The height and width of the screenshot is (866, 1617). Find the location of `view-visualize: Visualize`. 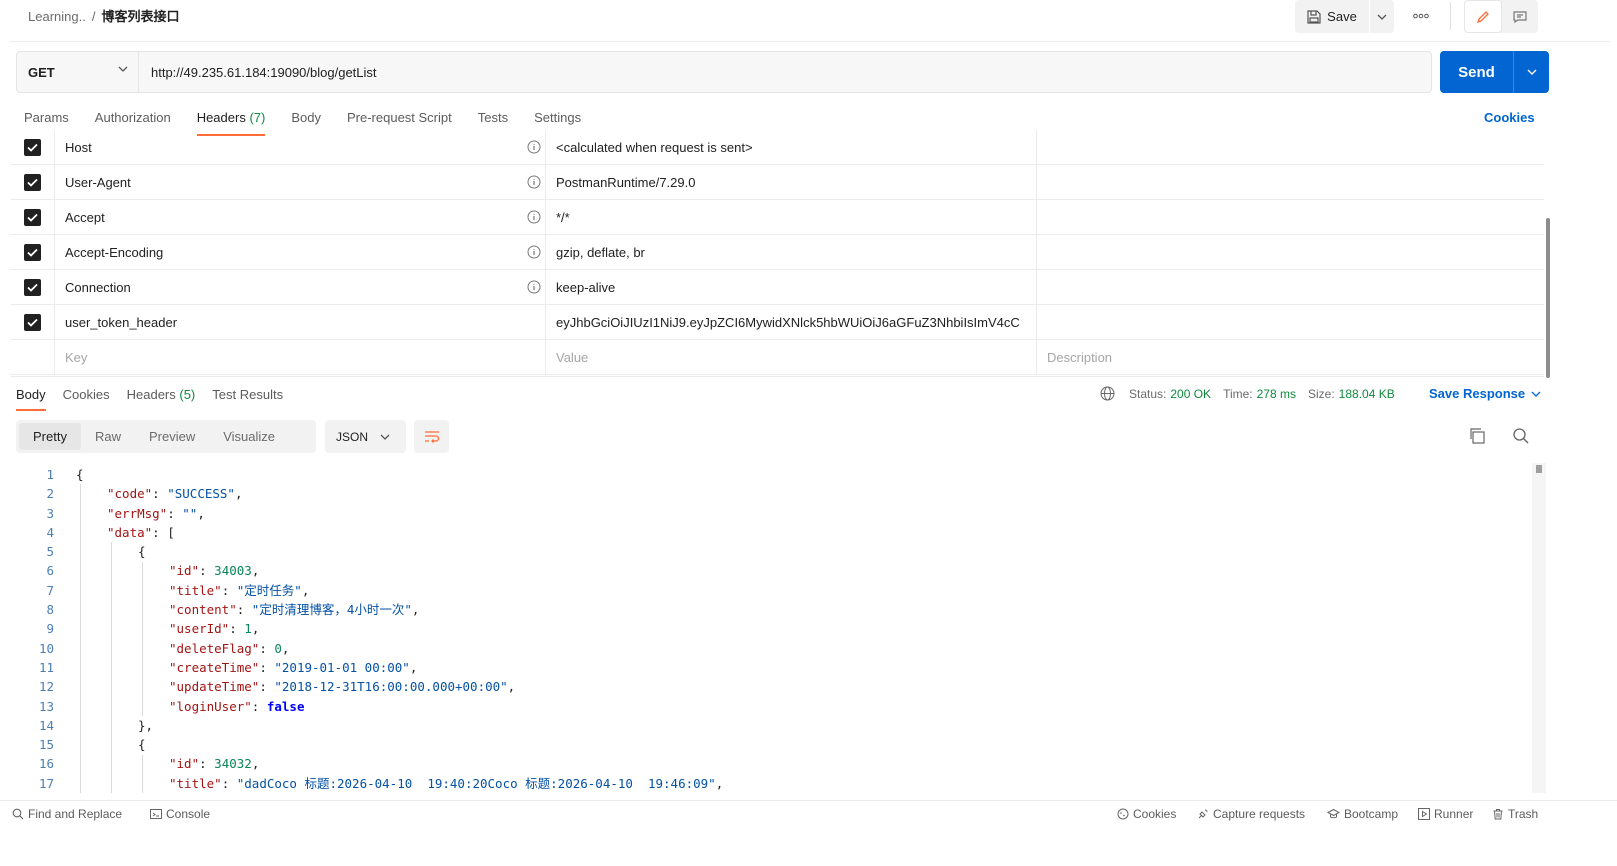

view-visualize: Visualize is located at coordinates (249, 436).